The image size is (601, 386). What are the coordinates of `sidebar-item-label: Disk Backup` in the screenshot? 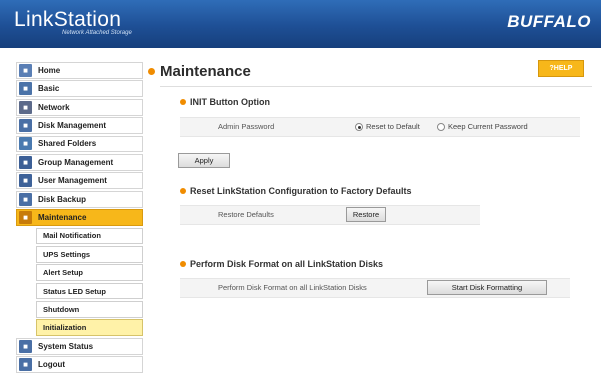 It's located at (62, 199).